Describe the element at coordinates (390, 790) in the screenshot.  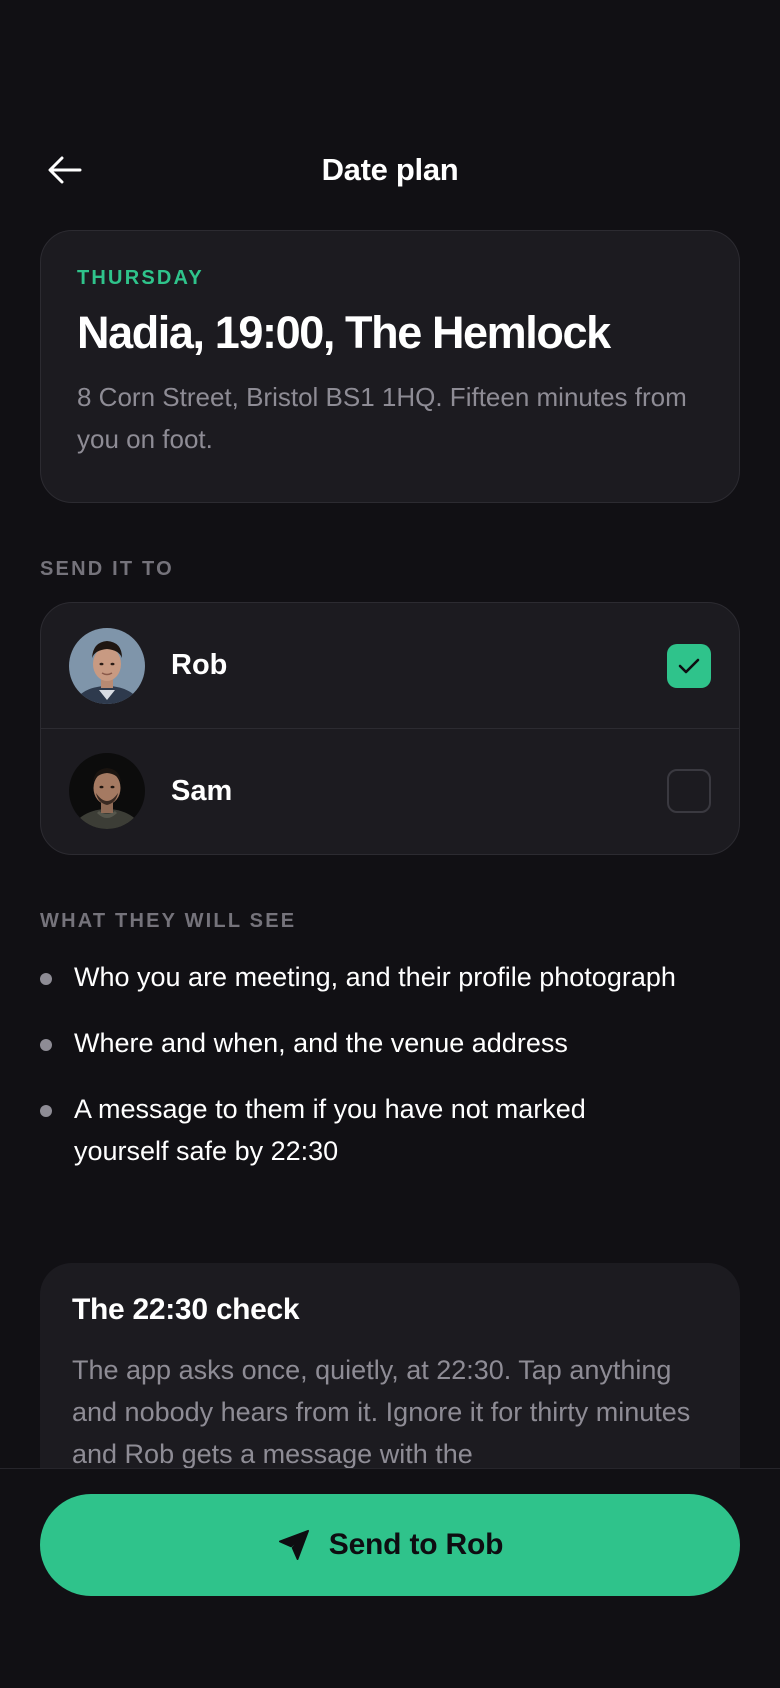
I see `contact-row-sam: Sam` at that location.